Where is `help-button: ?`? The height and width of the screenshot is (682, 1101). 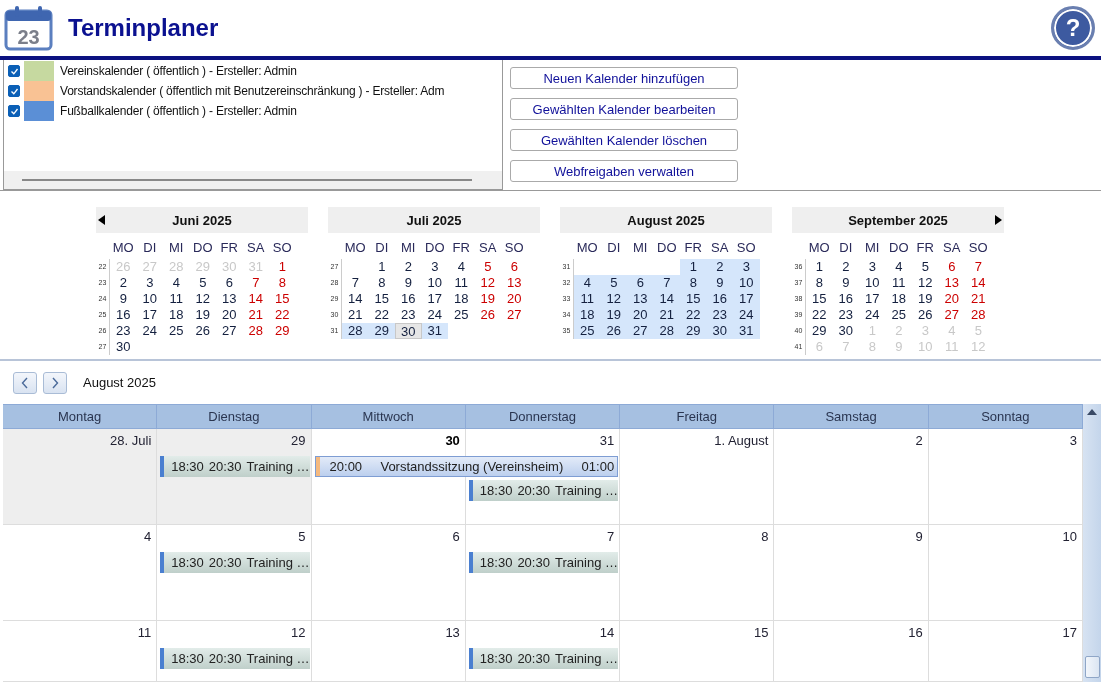
help-button: ? is located at coordinates (1073, 28).